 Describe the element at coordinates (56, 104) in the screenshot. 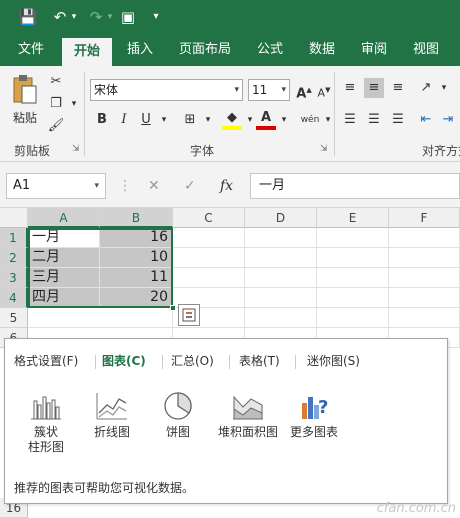

I see `copy-icon: ❐` at that location.